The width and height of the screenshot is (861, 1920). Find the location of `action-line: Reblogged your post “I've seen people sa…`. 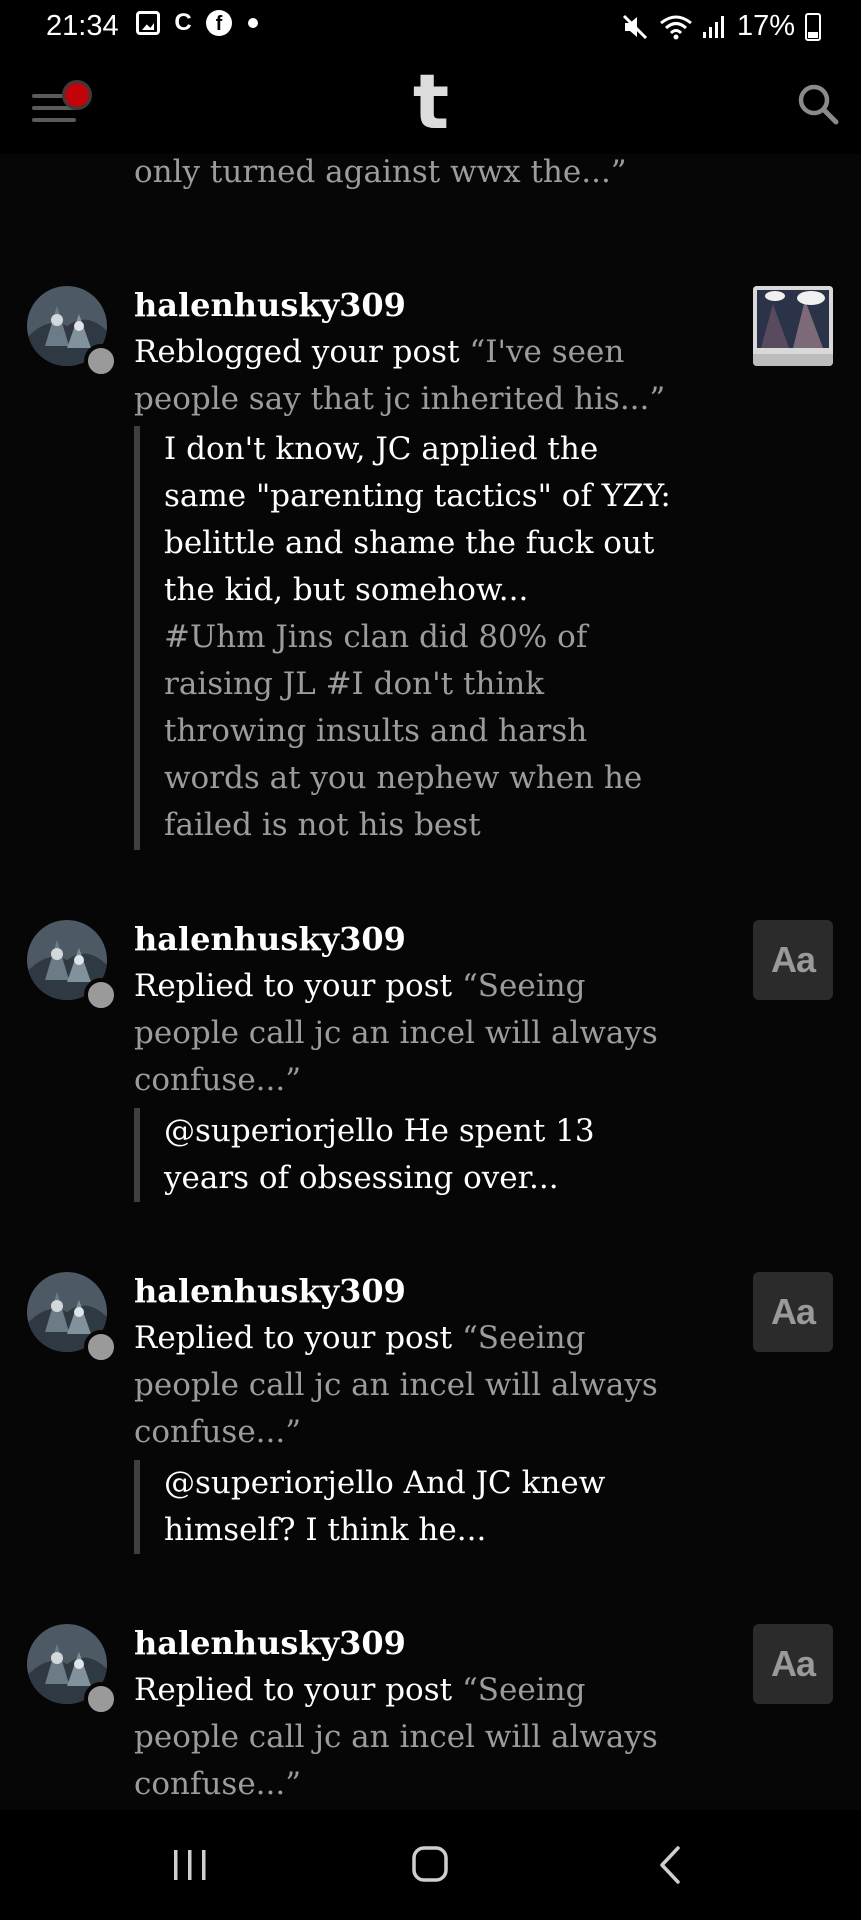

action-line: Reblogged your post “I've seen people sa… is located at coordinates (404, 376).